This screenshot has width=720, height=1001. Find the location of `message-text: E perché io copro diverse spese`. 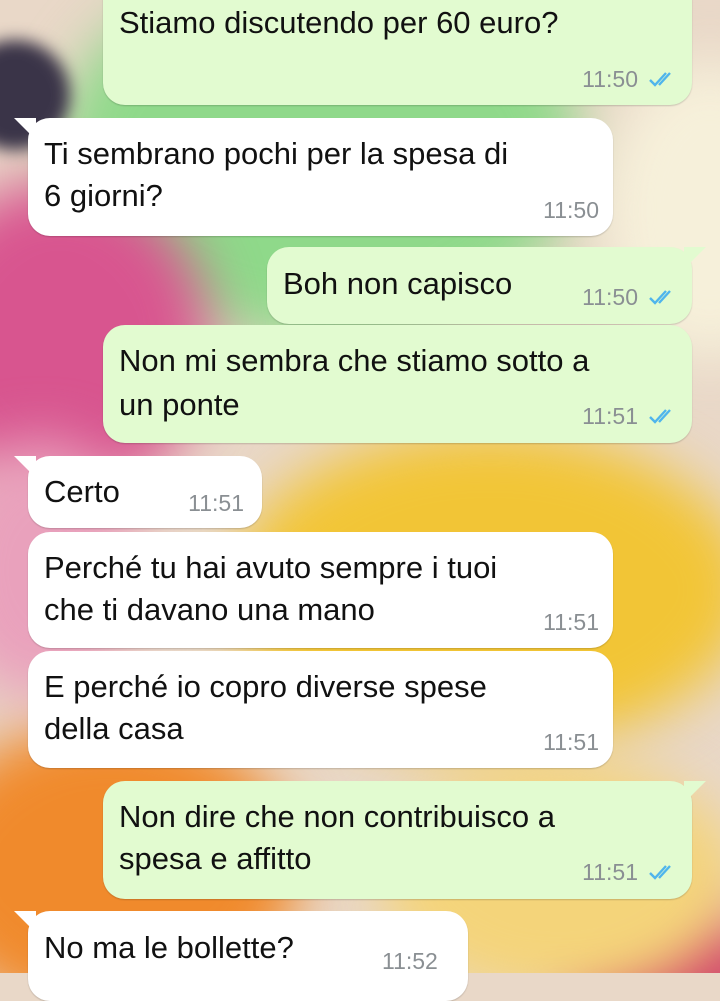

message-text: E perché io copro diverse spese is located at coordinates (265, 686).